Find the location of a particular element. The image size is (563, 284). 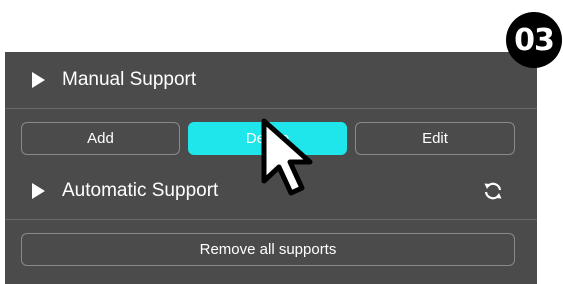

edit-support-button: Edit is located at coordinates (435, 138).